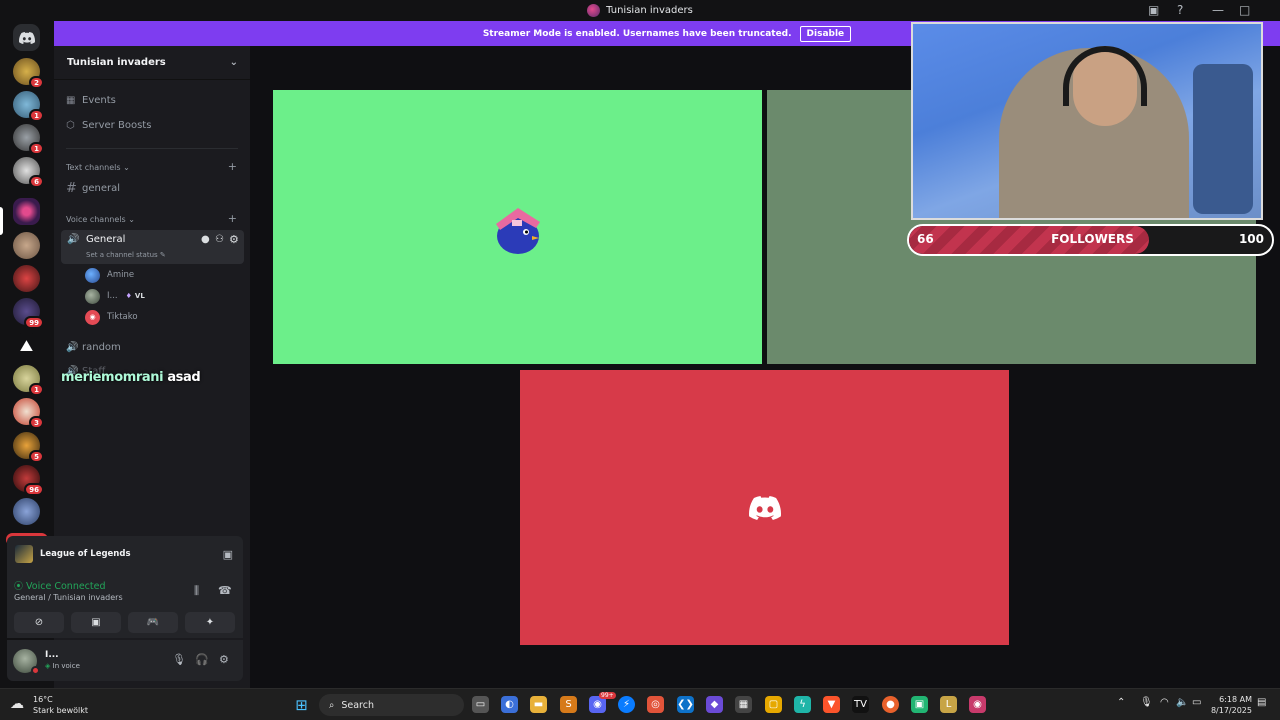  Describe the element at coordinates (26, 211) in the screenshot. I see `server-icon-tunisian-invaders` at that location.